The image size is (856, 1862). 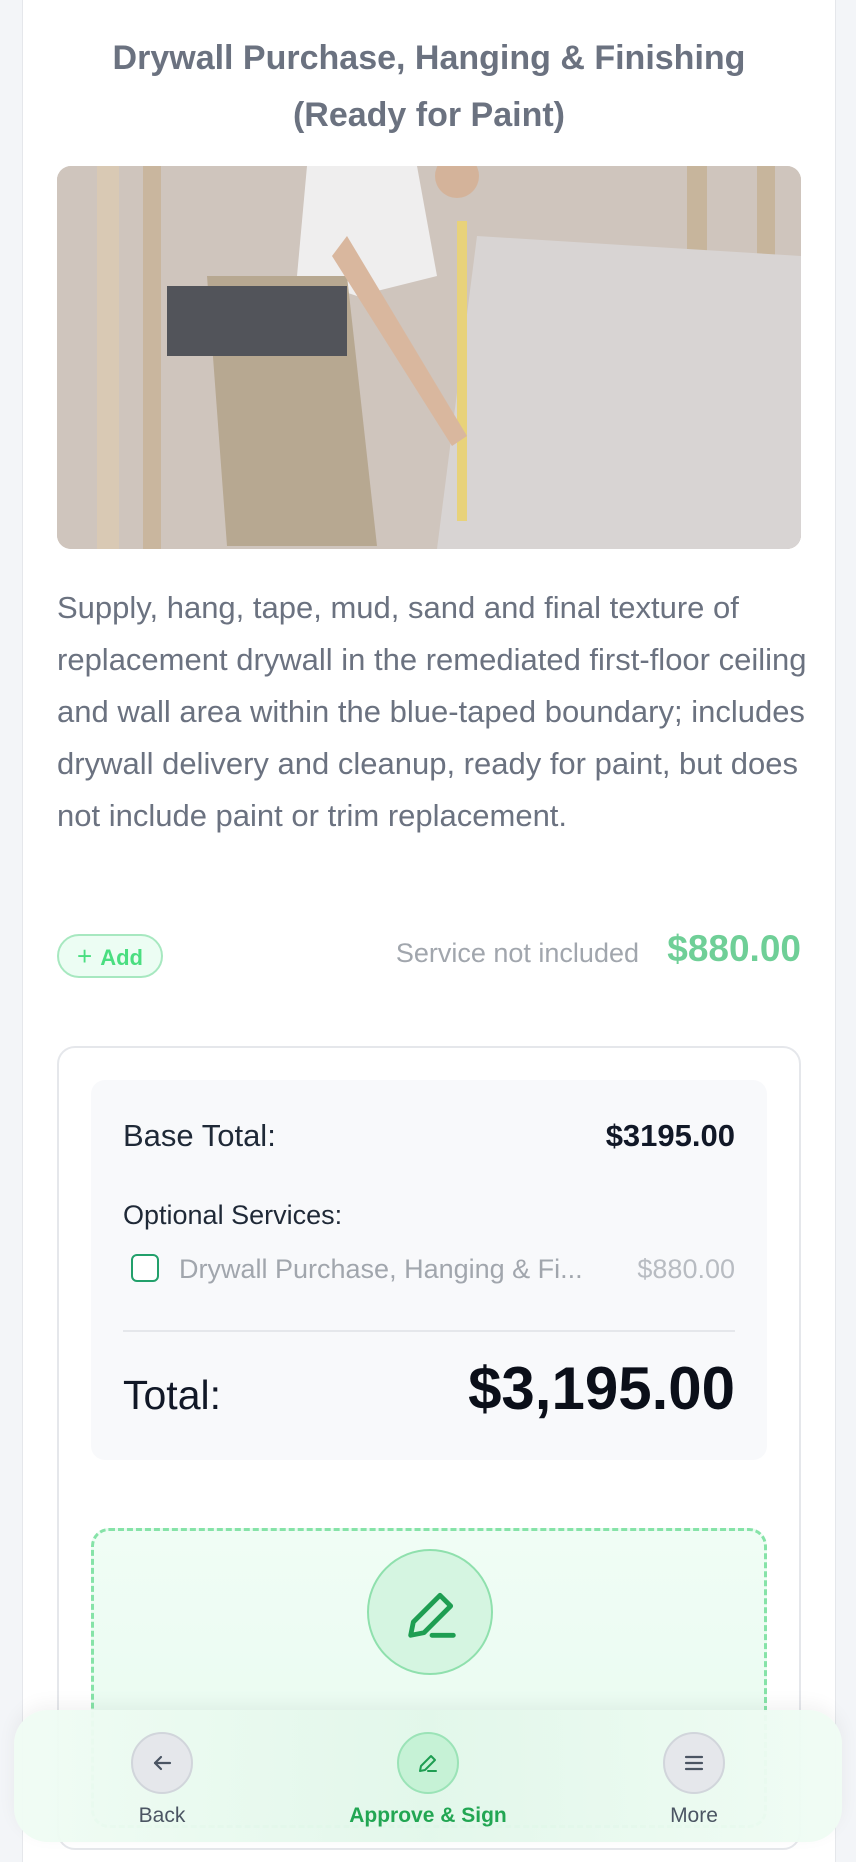 I want to click on approve-sign-label: Approve & Sign, so click(x=428, y=1815).